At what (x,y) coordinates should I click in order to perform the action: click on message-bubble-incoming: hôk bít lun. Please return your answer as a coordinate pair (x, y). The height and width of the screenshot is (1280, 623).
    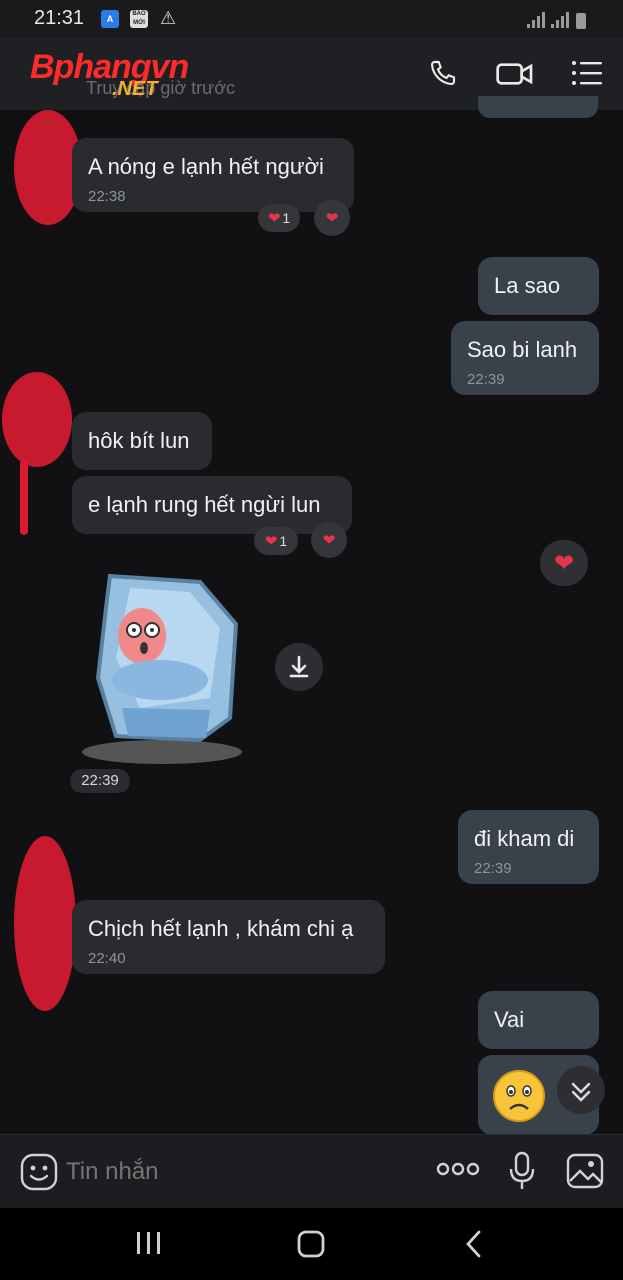
    Looking at the image, I should click on (142, 441).